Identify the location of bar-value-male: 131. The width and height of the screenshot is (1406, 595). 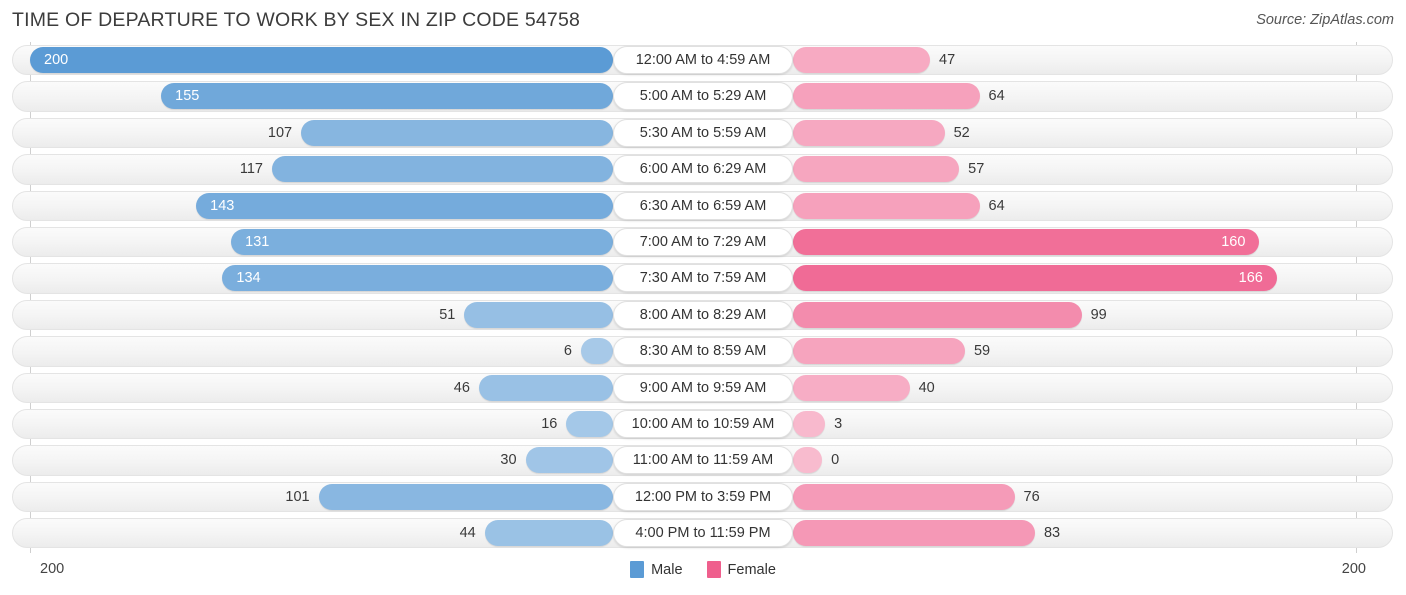
(257, 241).